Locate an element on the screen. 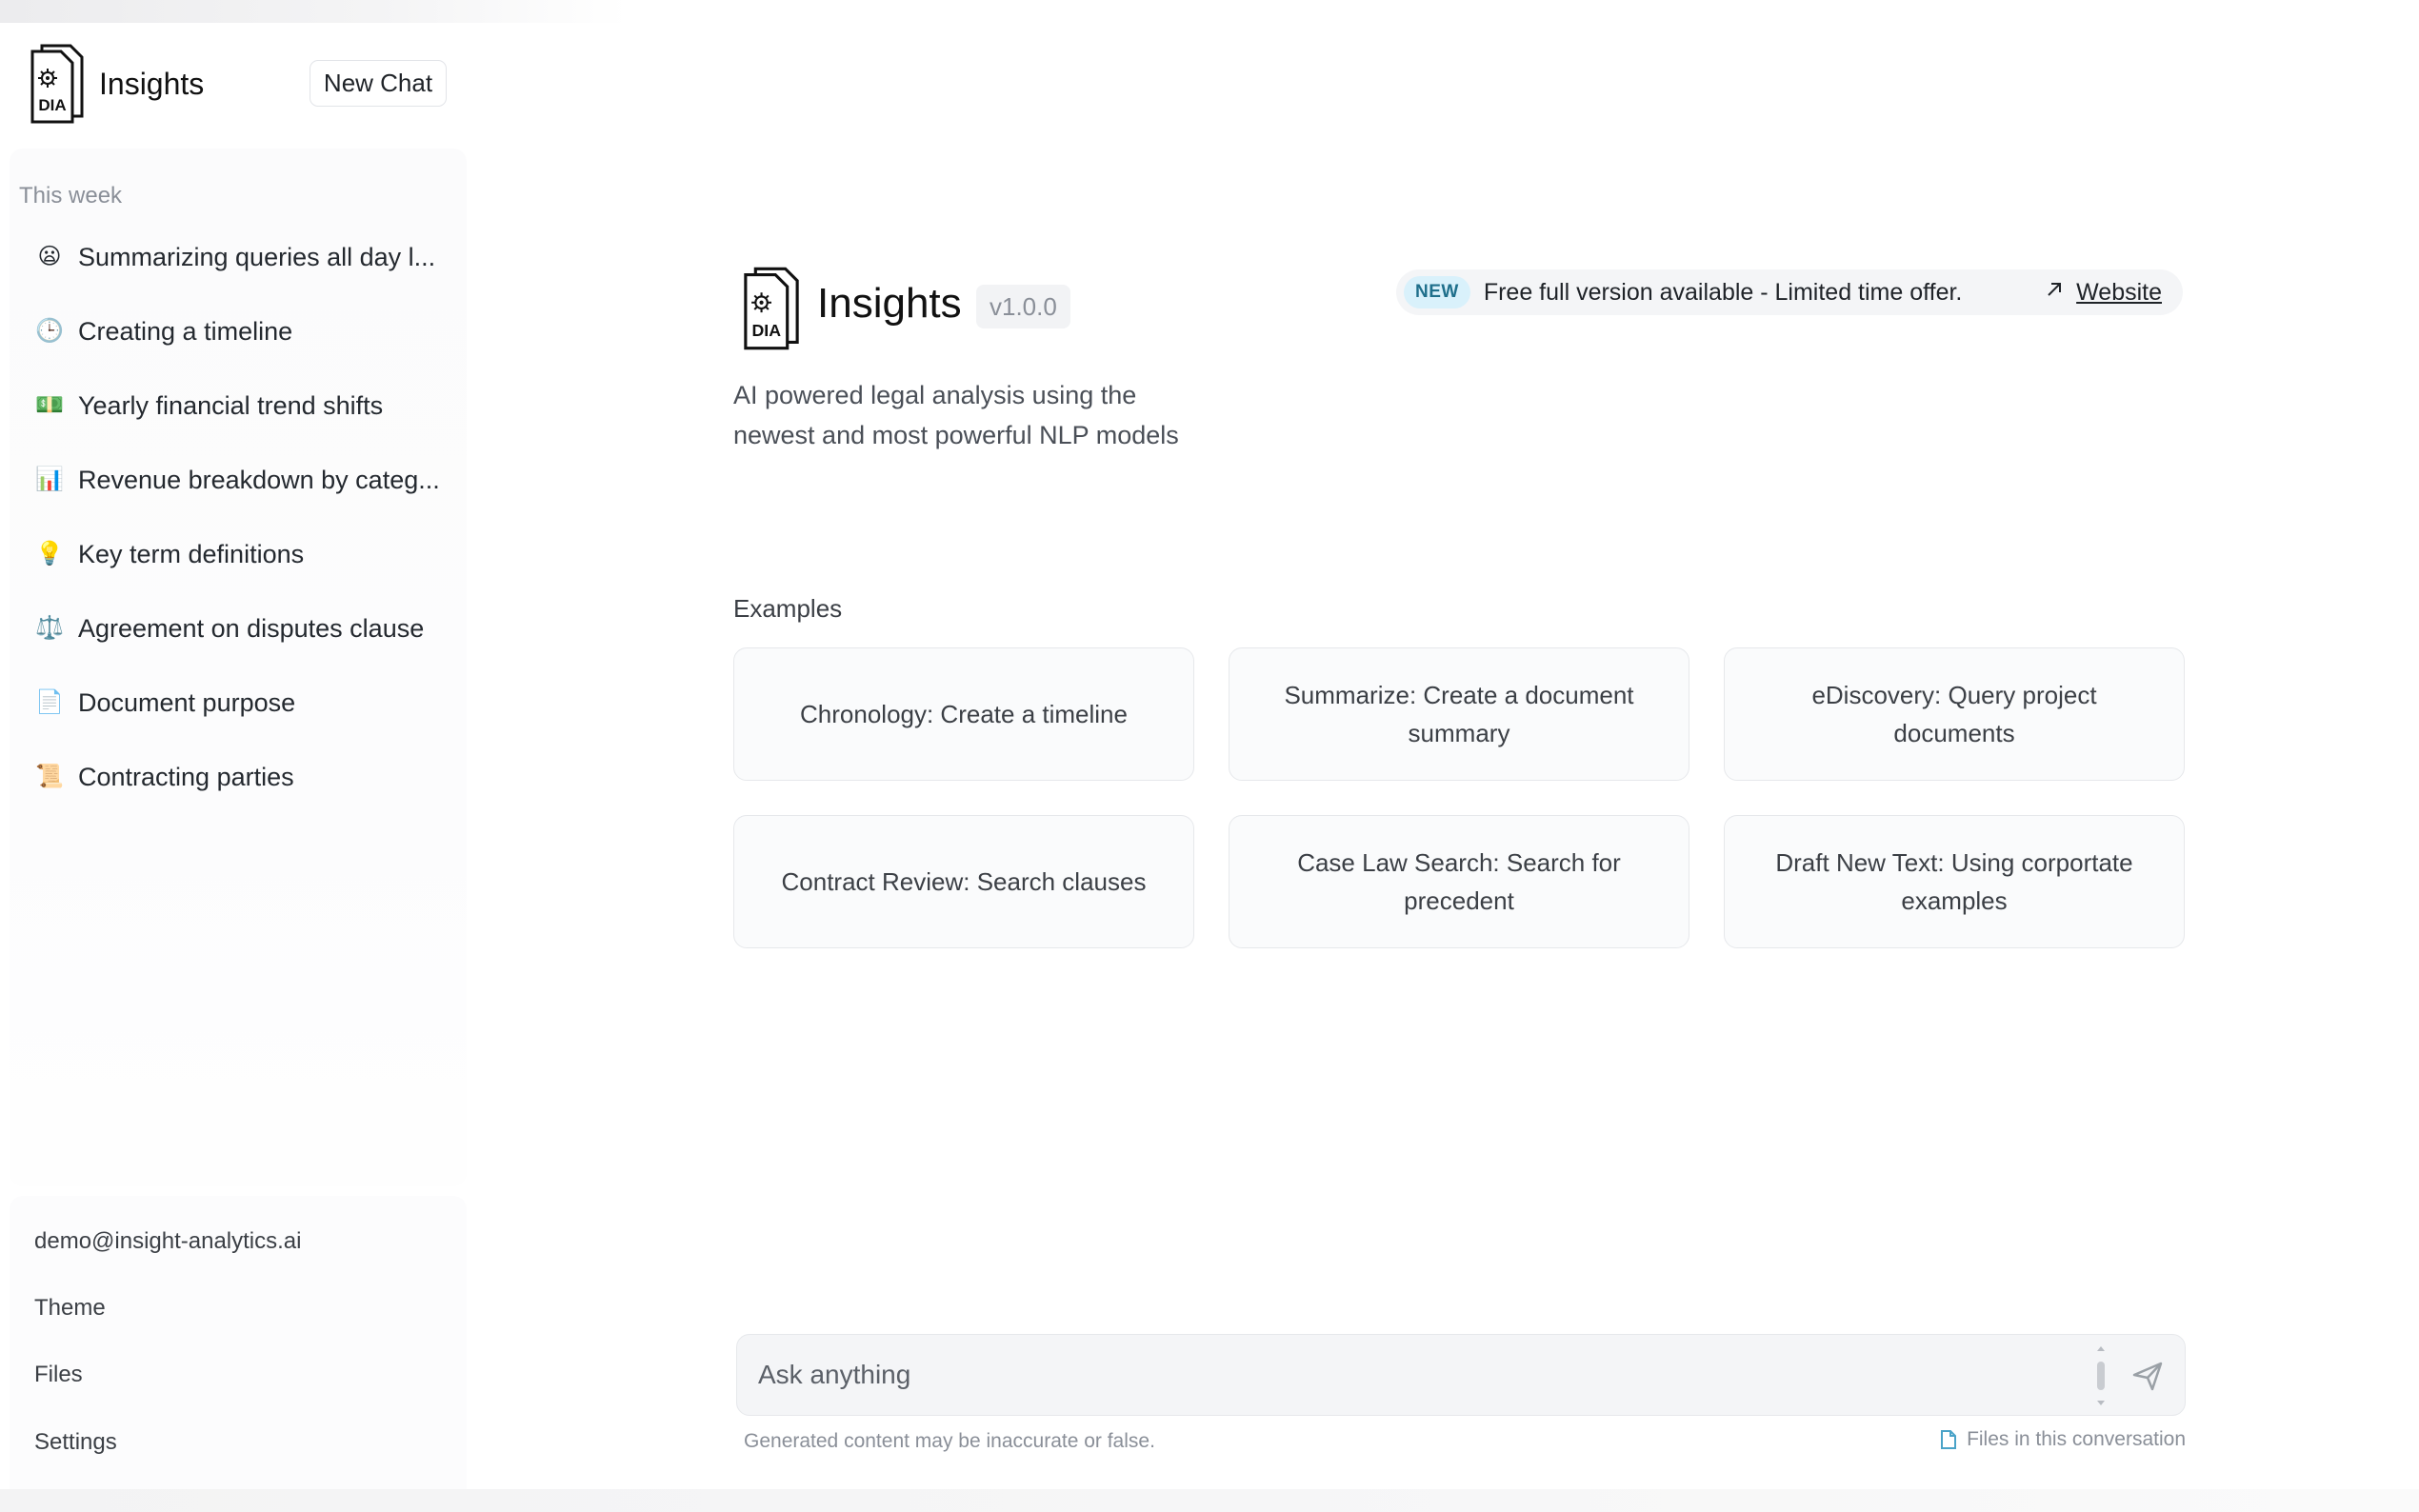 Image resolution: width=2419 pixels, height=1512 pixels. files-in-conversation-link: Files in this conversation is located at coordinates (2063, 1439).